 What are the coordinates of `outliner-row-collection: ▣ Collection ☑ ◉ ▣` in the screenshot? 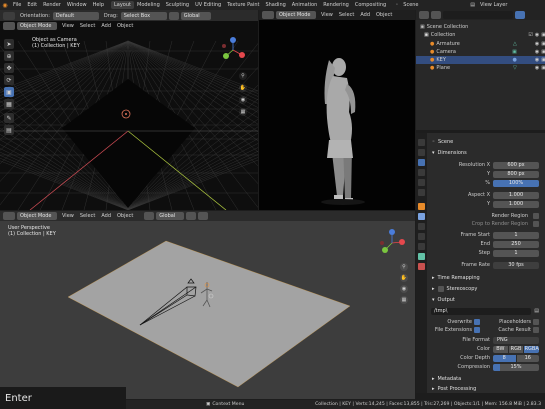 It's located at (480, 35).